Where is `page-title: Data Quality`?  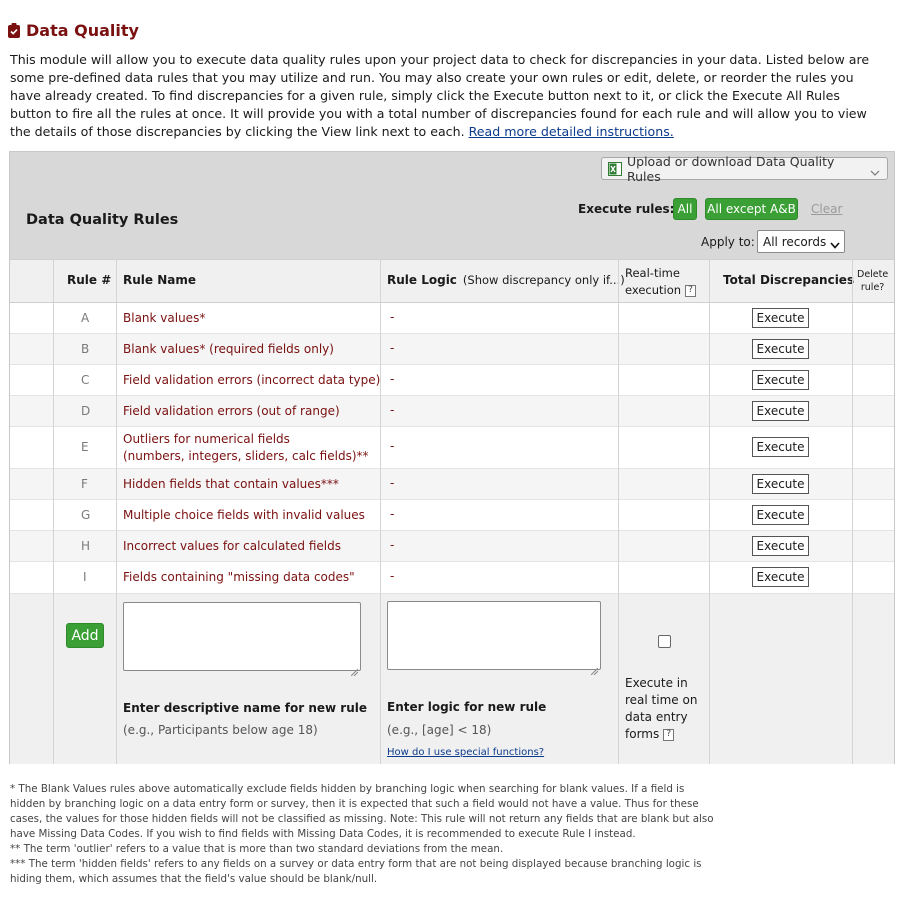 page-title: Data Quality is located at coordinates (73, 30).